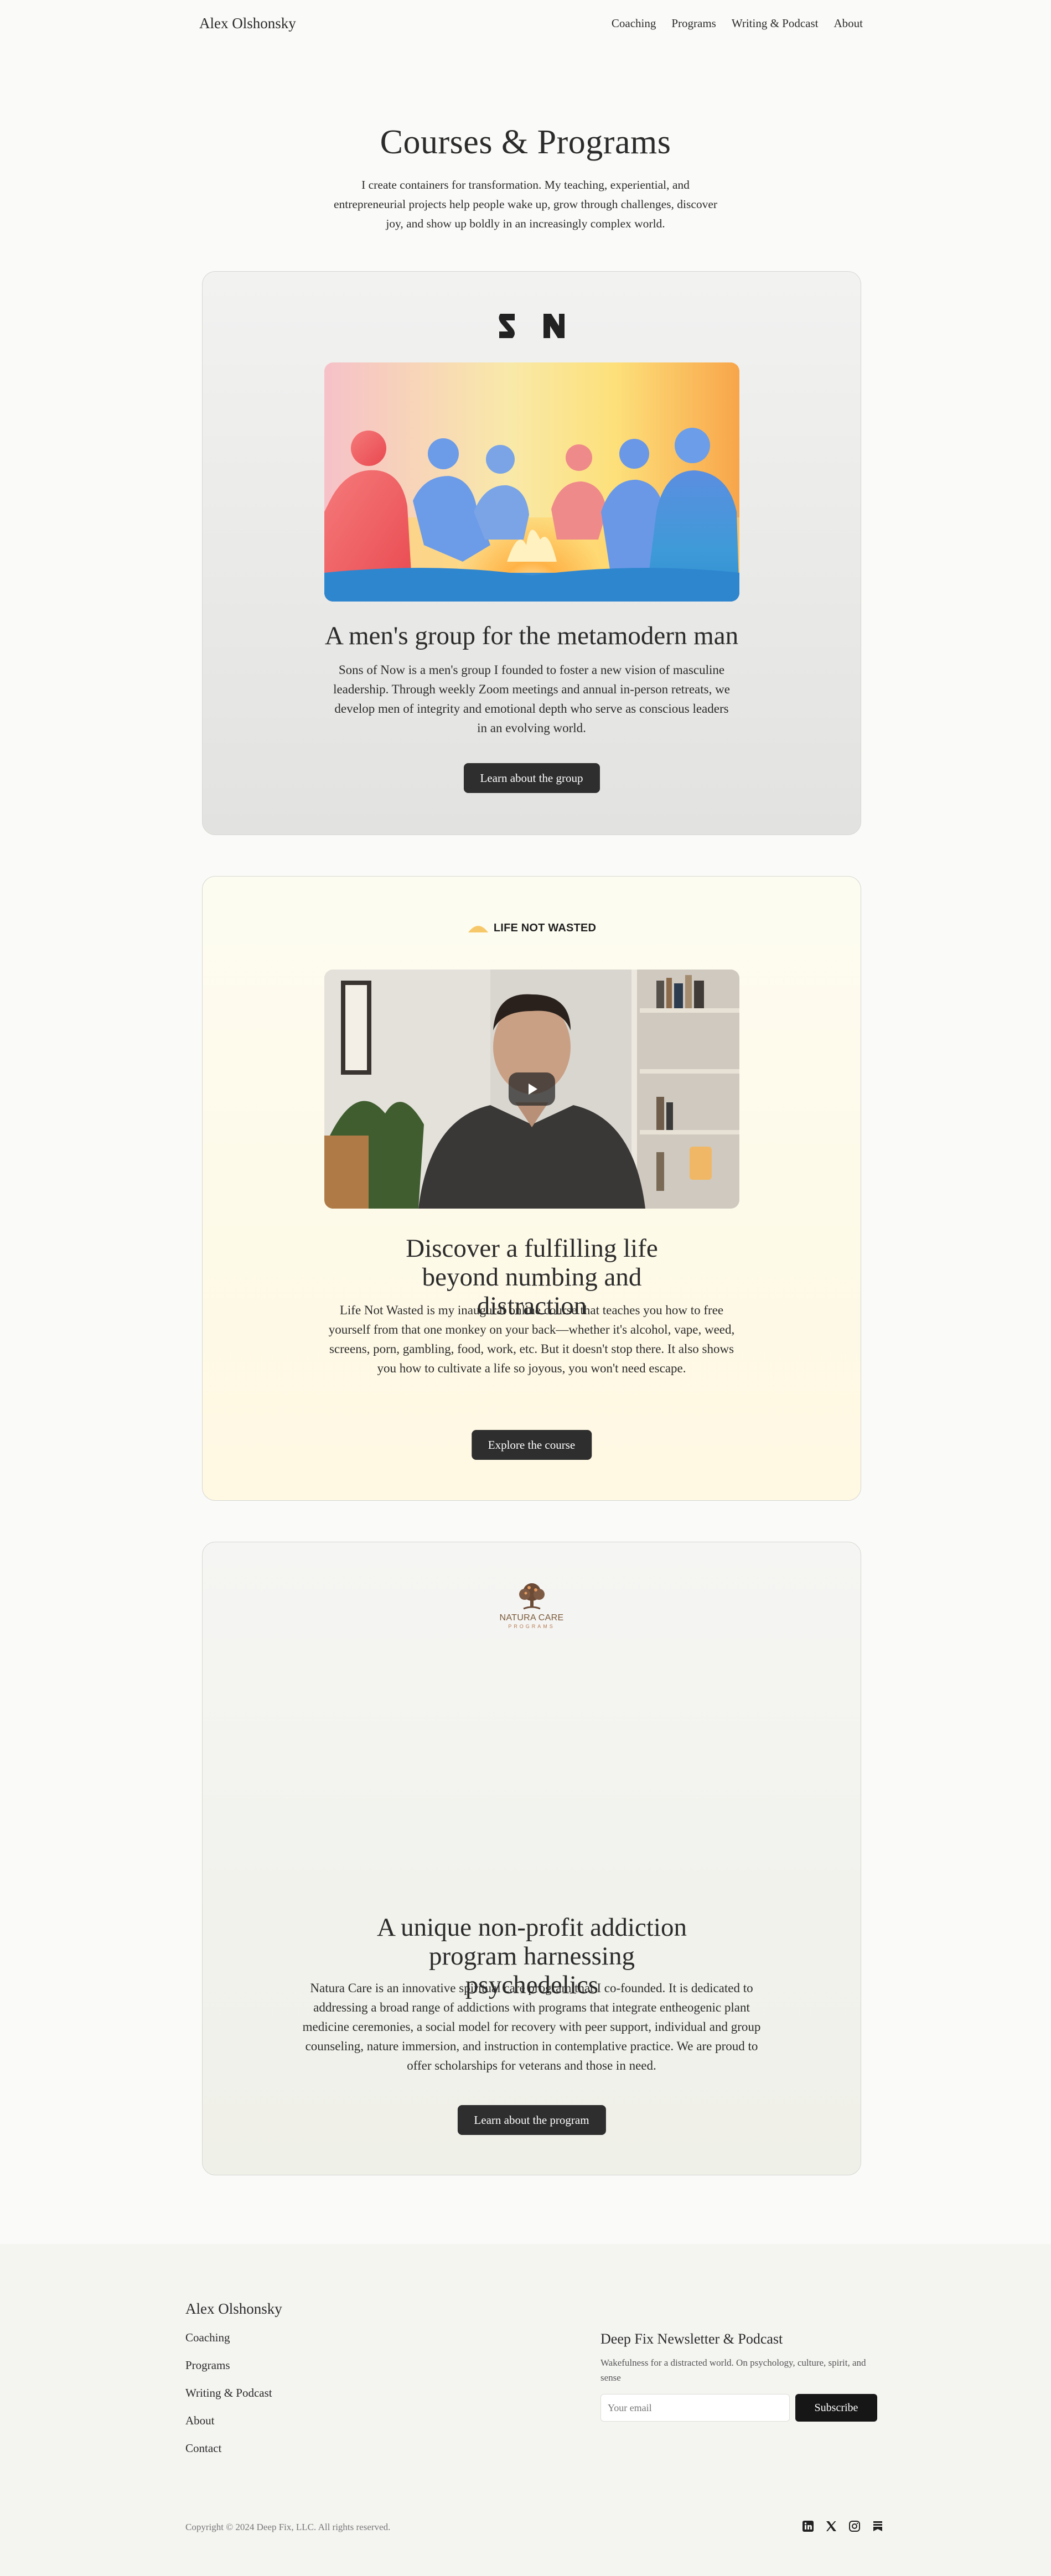 The height and width of the screenshot is (2576, 1051). What do you see at coordinates (525, 142) in the screenshot?
I see `page-title: Courses & Programs` at bounding box center [525, 142].